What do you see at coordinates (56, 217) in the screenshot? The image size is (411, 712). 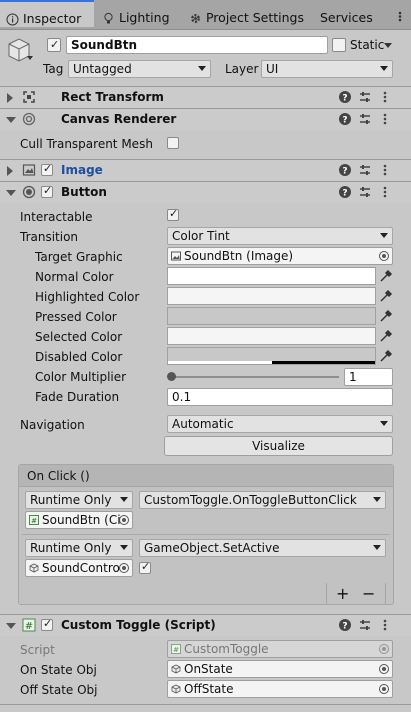 I see `interactable-label: Interactable` at bounding box center [56, 217].